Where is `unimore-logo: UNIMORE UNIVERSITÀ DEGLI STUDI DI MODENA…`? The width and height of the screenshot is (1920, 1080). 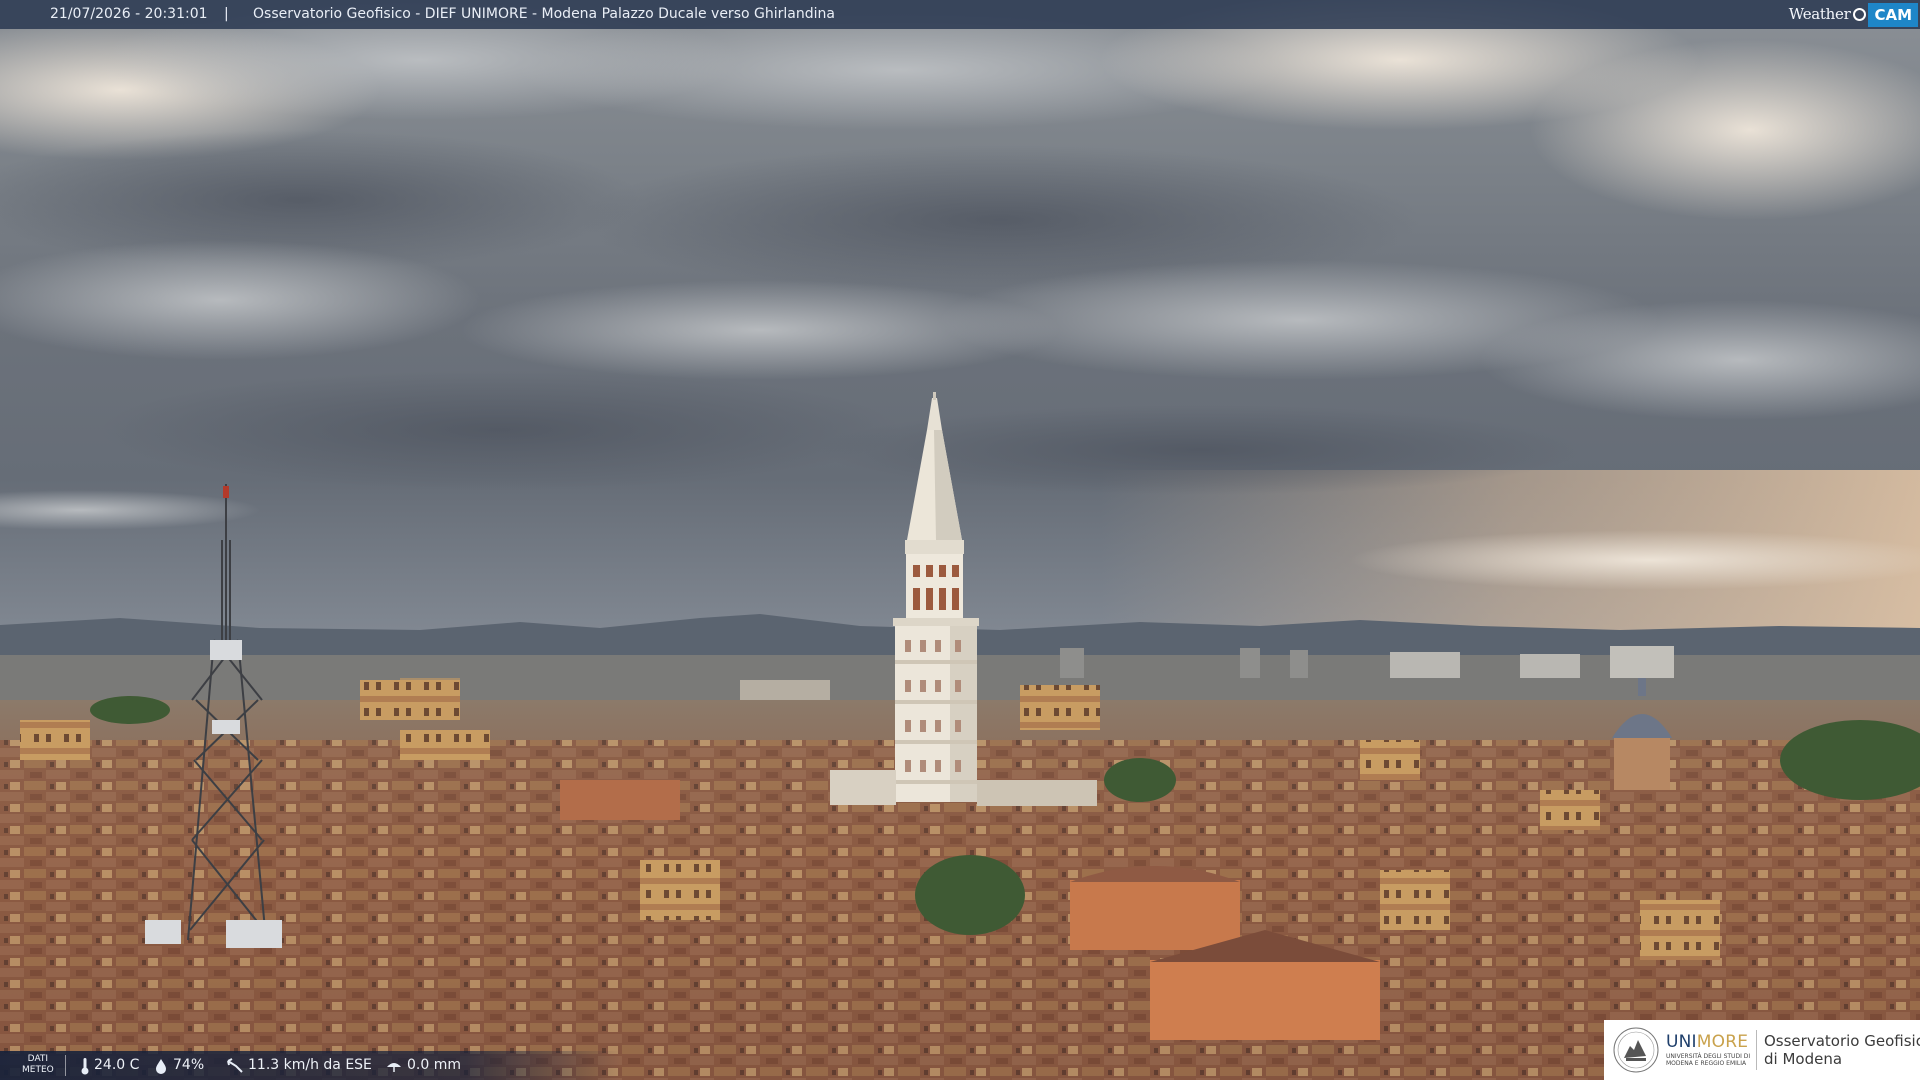
unimore-logo: UNIMORE UNIVERSITÀ DEGLI STUDI DI MODENA… is located at coordinates (1762, 1050).